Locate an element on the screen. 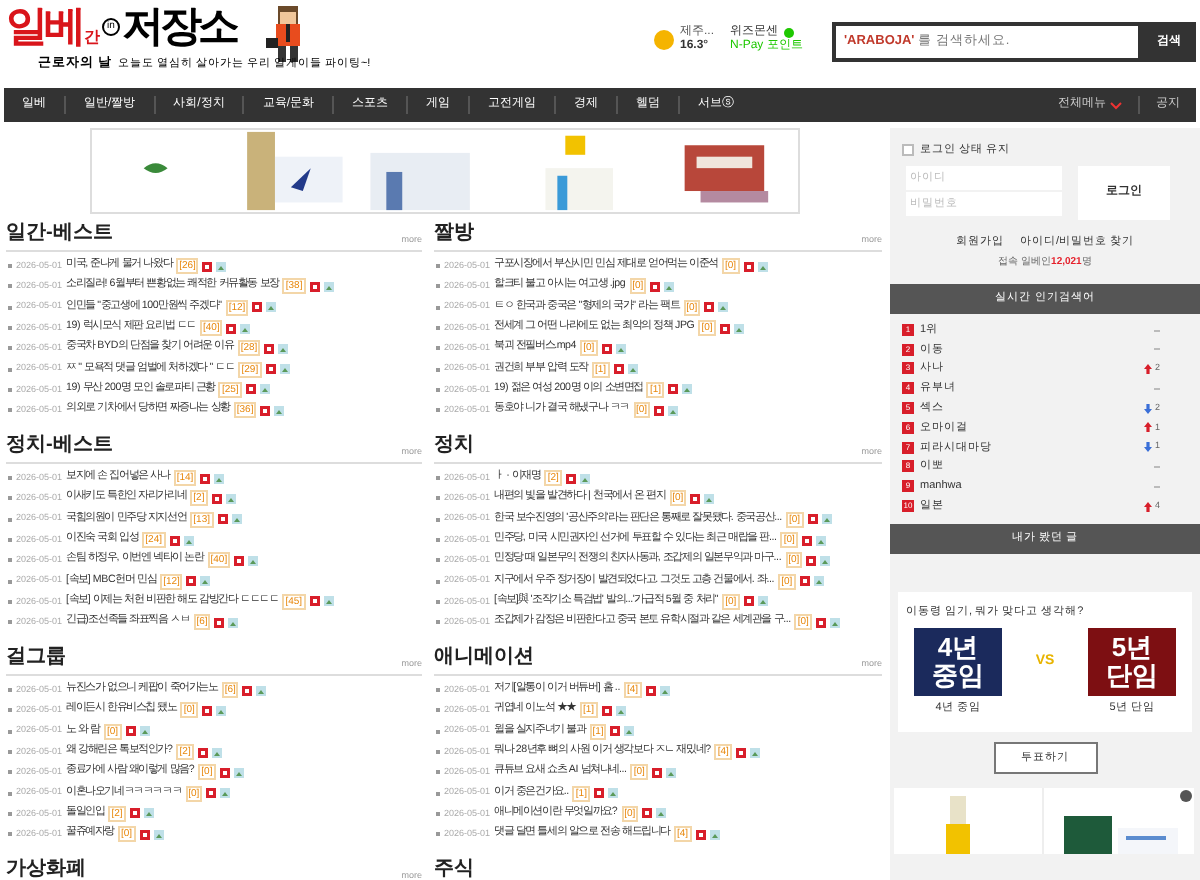 The width and height of the screenshot is (1200, 880). logo-text: 일베 is located at coordinates (44, 28).